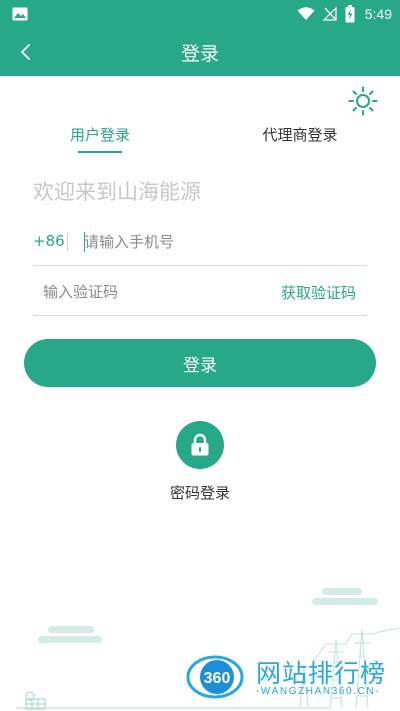  I want to click on watermark-subtitle: -WANGZHAN360.CN-, so click(318, 691).